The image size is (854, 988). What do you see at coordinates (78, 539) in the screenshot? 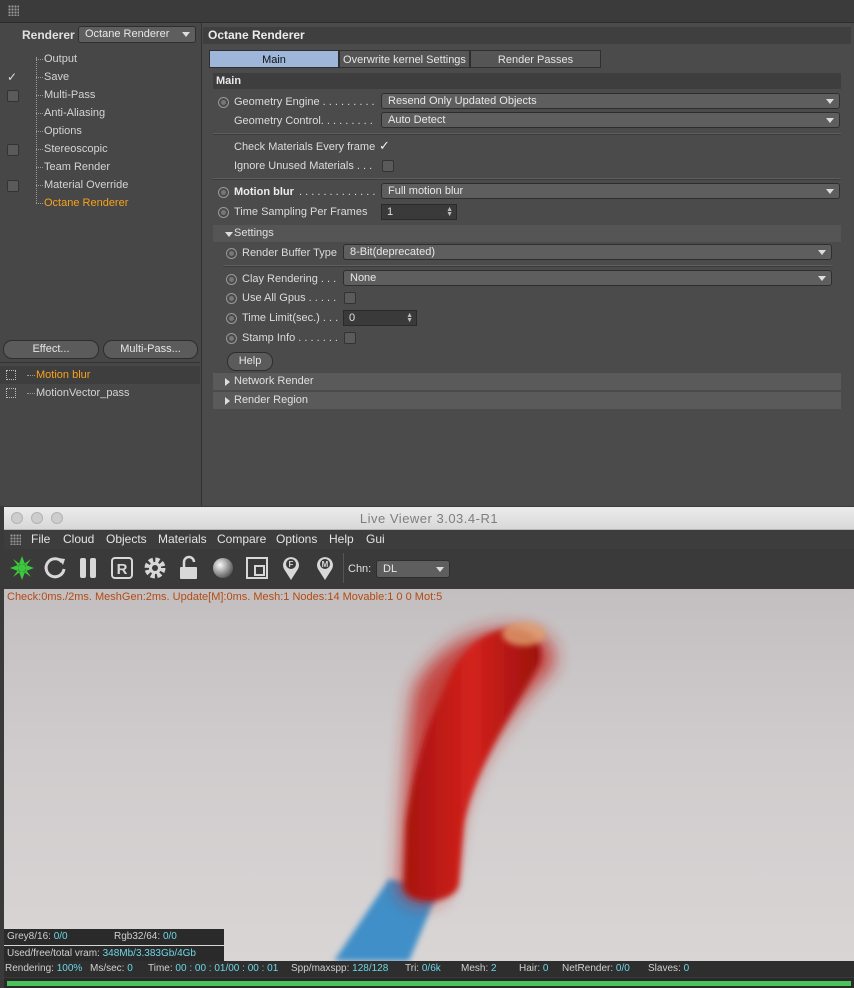
I see `menu-cloud: Cloud` at bounding box center [78, 539].